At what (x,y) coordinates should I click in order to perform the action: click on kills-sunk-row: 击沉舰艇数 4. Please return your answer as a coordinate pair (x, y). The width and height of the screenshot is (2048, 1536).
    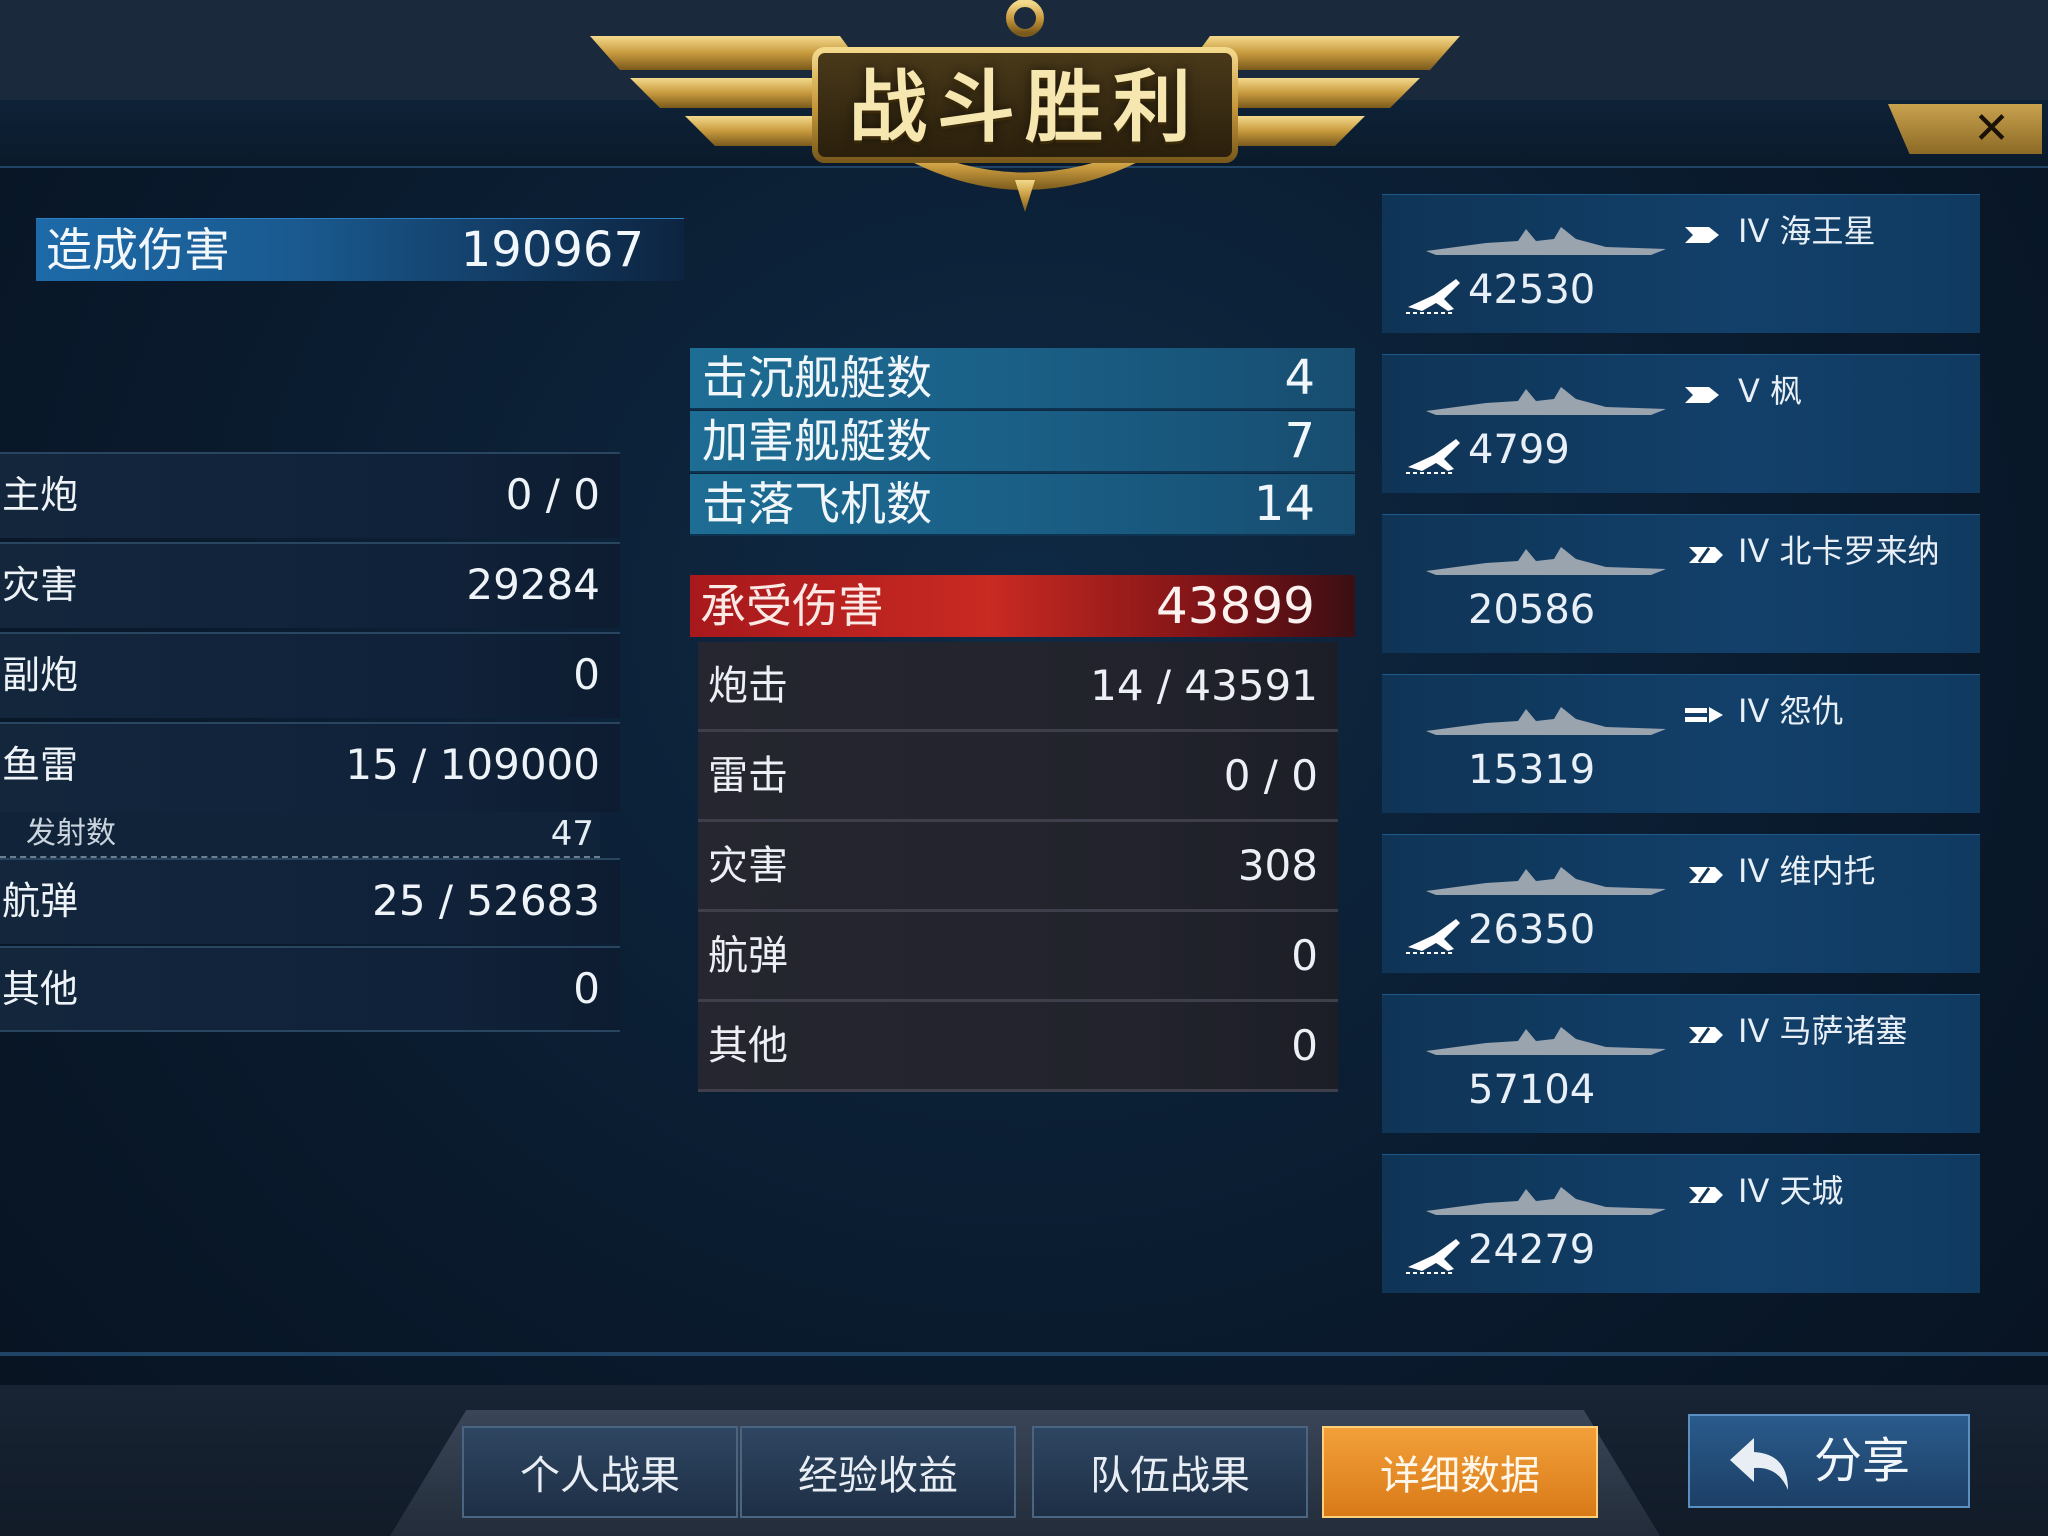
    Looking at the image, I should click on (1022, 379).